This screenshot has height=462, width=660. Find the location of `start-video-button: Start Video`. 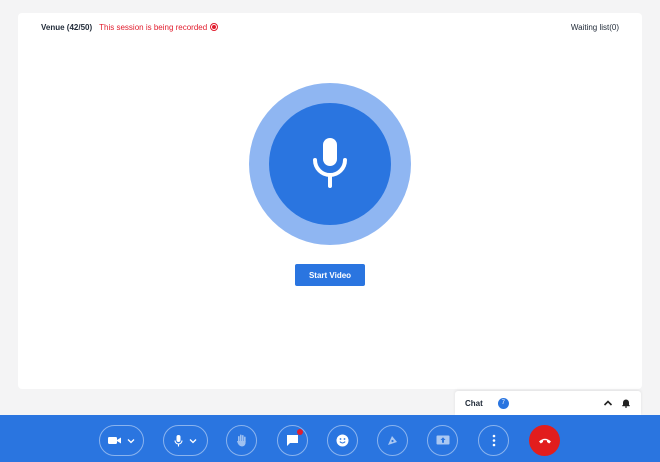

start-video-button: Start Video is located at coordinates (330, 275).